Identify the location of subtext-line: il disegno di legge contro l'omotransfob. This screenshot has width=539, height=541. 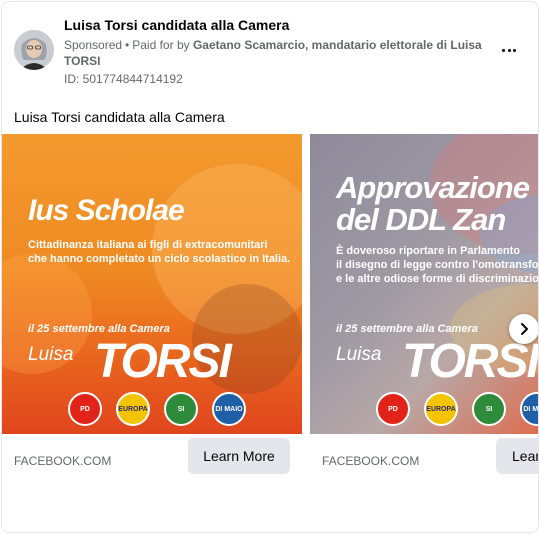
(437, 265).